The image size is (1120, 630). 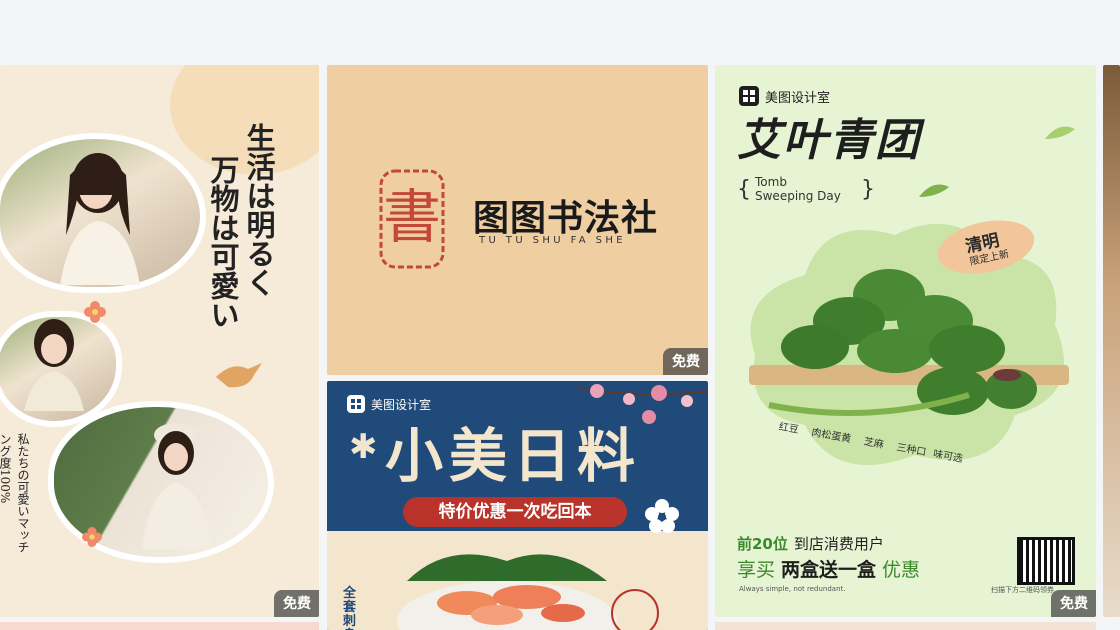 I want to click on template-card-partial, so click(x=1111, y=341).